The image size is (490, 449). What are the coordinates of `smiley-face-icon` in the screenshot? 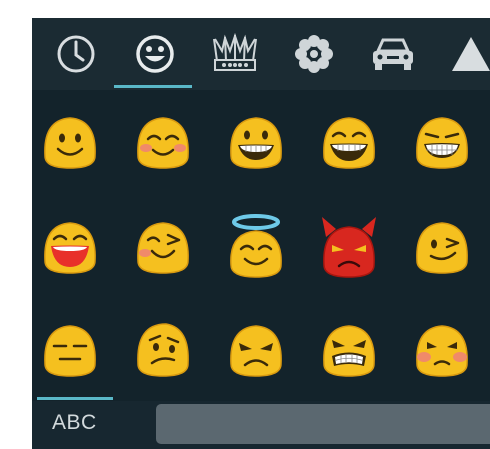 It's located at (155, 54).